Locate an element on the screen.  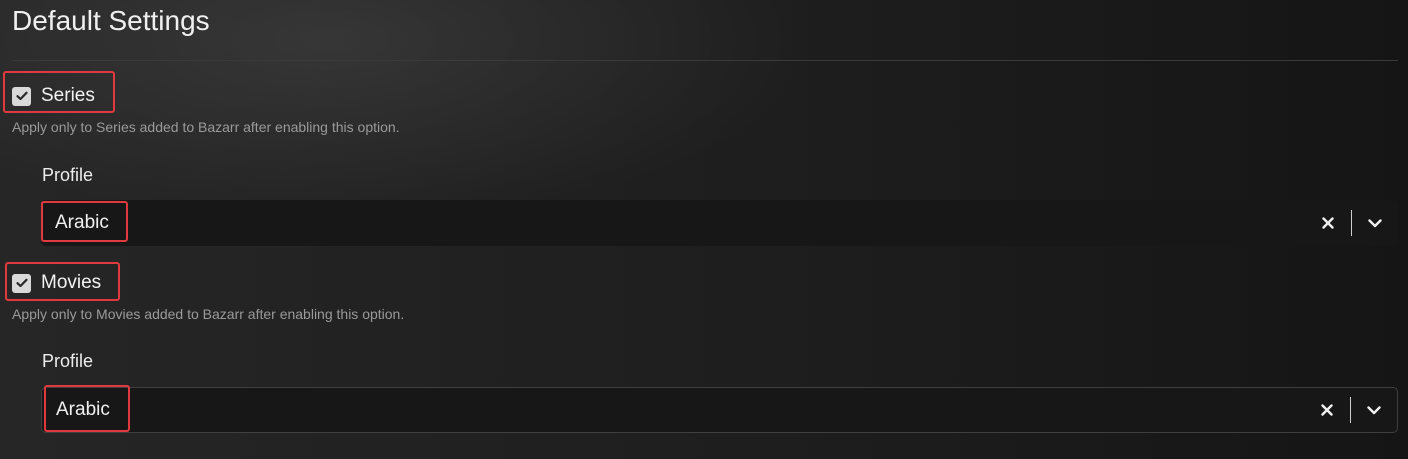
movies-select-controls is located at coordinates (1350, 410).